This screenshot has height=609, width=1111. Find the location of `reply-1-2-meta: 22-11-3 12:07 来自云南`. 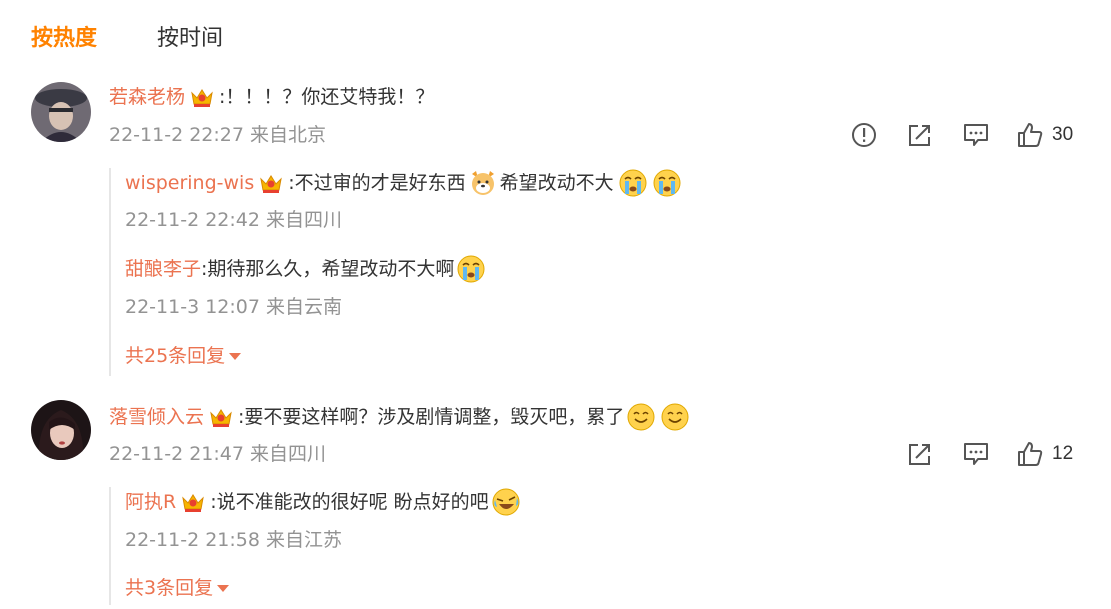

reply-1-2-meta: 22-11-3 12:07 来自云南 is located at coordinates (233, 307).